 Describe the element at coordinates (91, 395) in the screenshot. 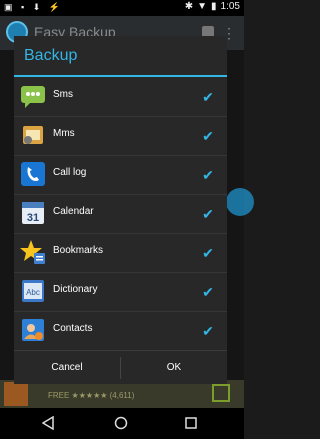

I see `ad-text: FREE ★★★★★ (4,611)` at that location.